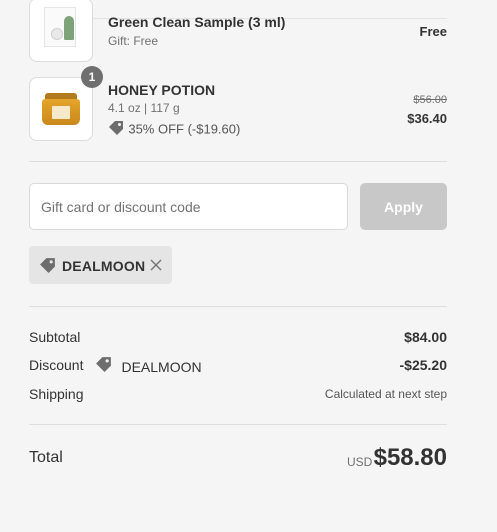  What do you see at coordinates (197, 22) in the screenshot?
I see `product-name: Green Clean Sample (3 ml)` at bounding box center [197, 22].